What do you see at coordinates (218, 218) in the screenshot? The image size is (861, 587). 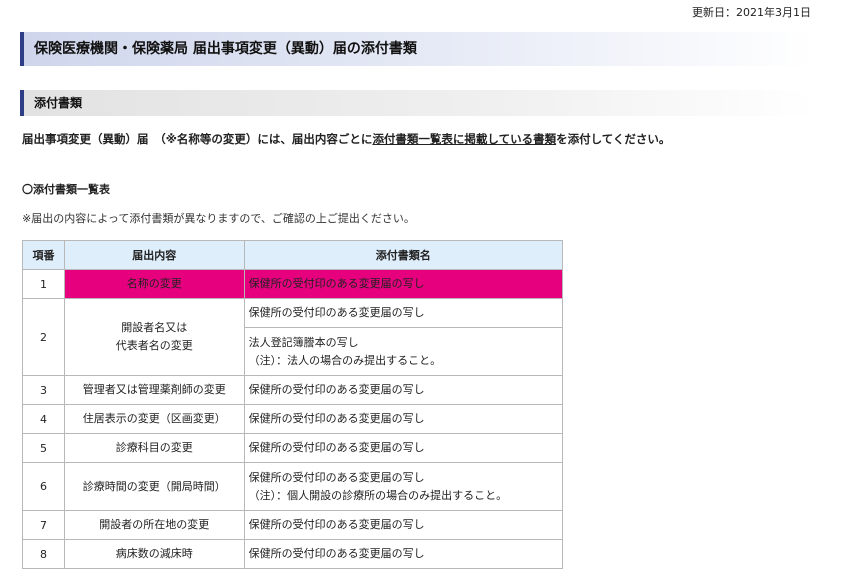 I see `note-text: ※届出の内容によって添付書類が異なりますので、ご確認の上ご提出ください。` at bounding box center [218, 218].